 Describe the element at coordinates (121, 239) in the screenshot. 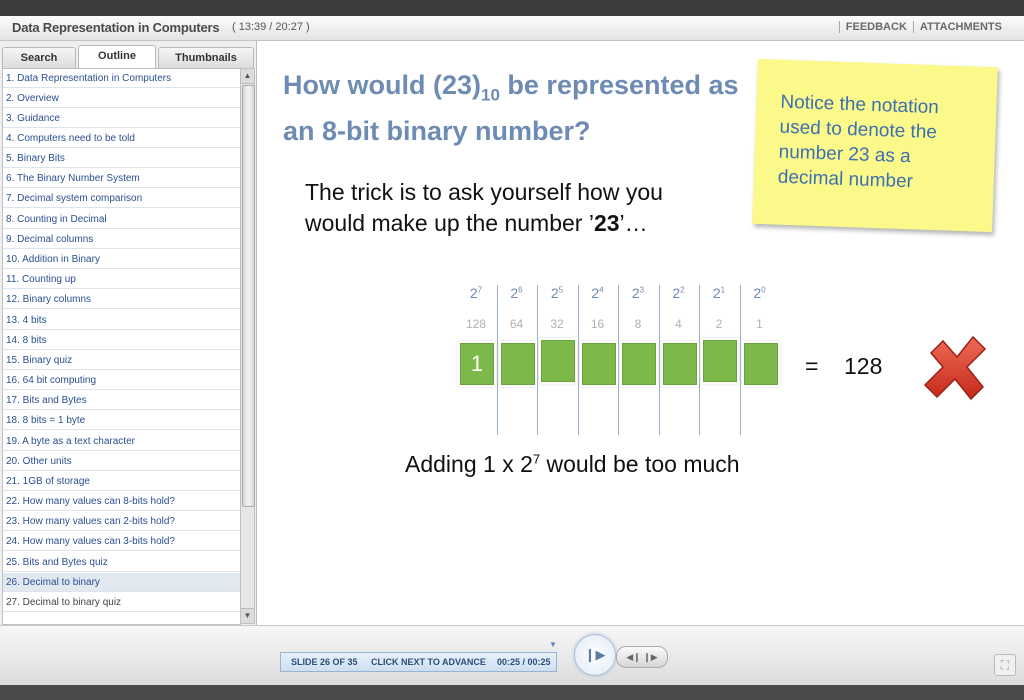

I see `outline-item: 9. Decimal columns` at that location.